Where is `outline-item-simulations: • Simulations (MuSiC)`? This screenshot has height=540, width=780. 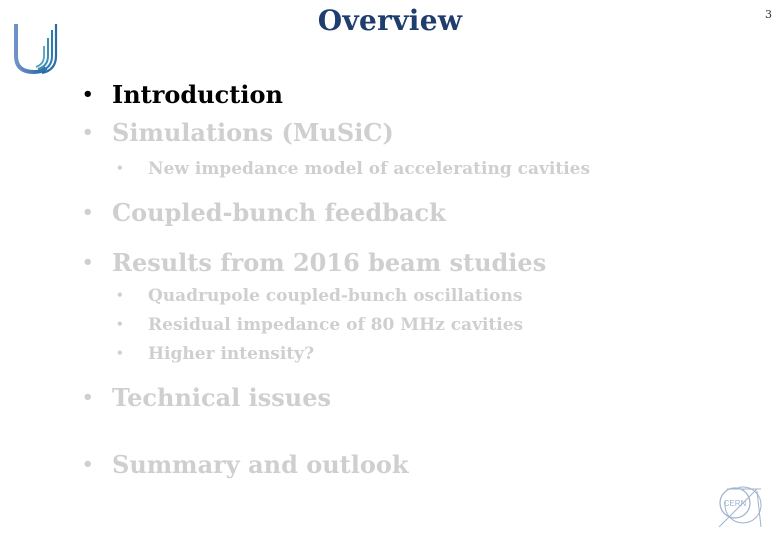 outline-item-simulations: • Simulations (MuSiC) is located at coordinates (238, 132).